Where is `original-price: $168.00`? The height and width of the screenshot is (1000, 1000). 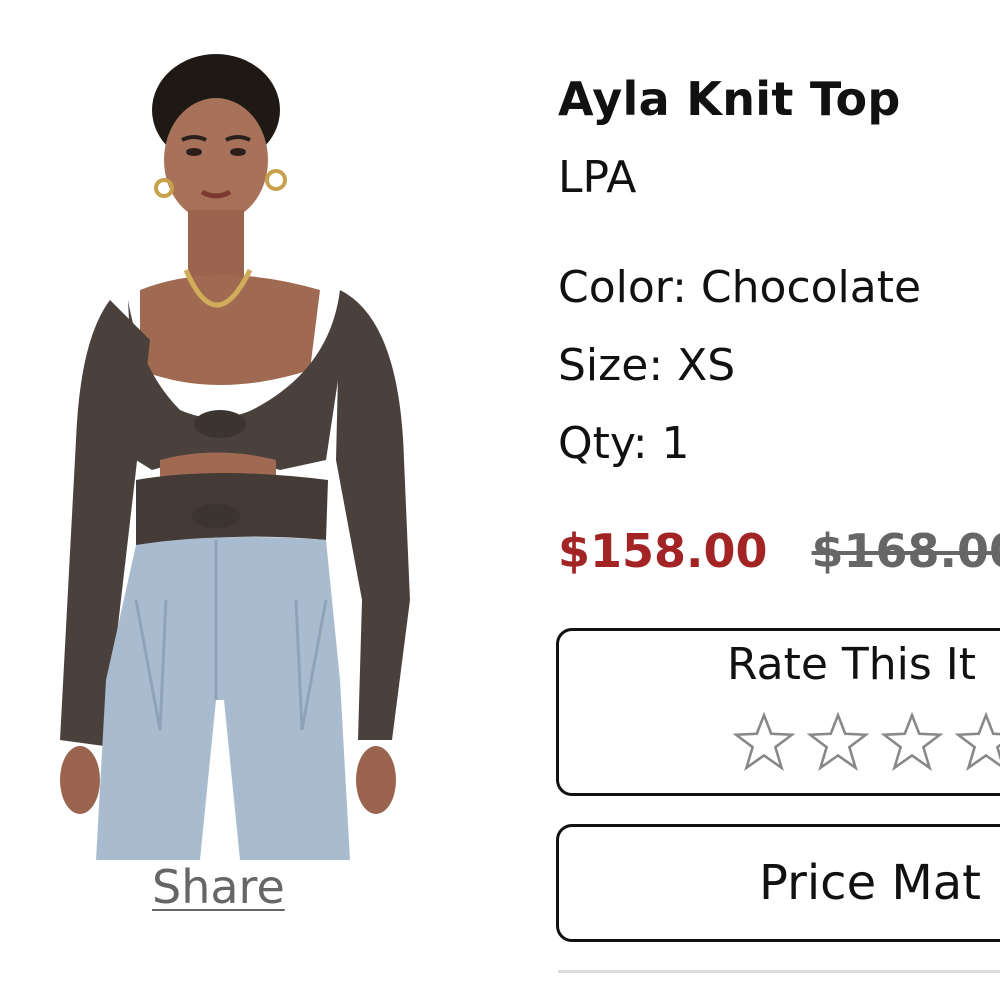
original-price: $168.00 is located at coordinates (905, 551).